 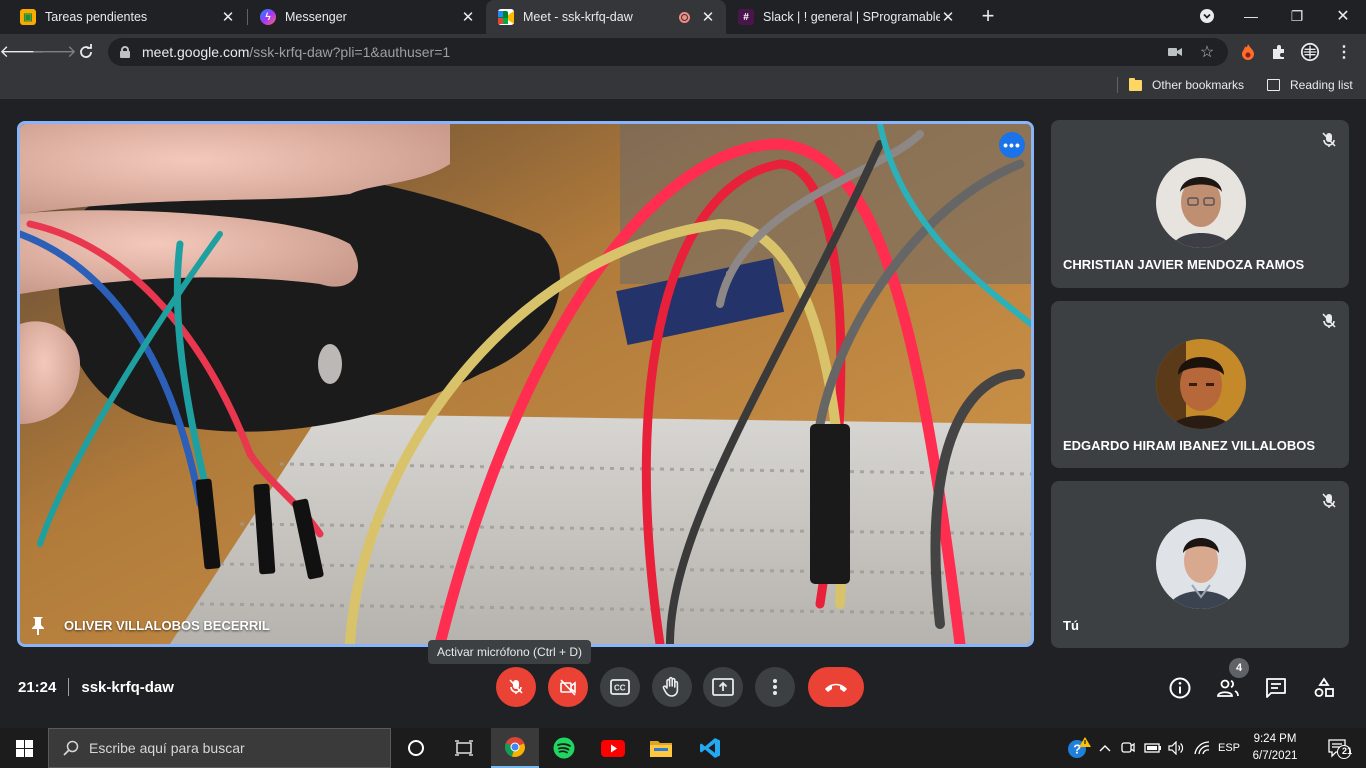 I want to click on recording-icon, so click(x=684, y=17).